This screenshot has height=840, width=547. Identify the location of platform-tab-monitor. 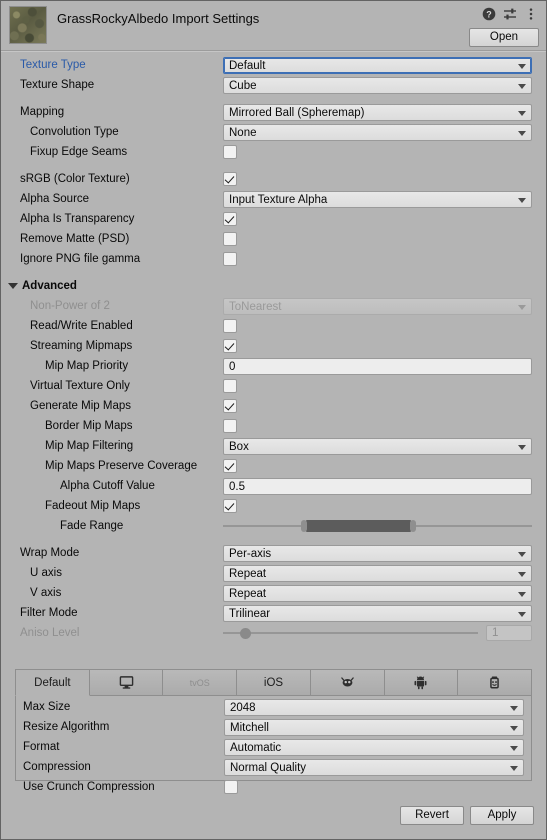
(126, 682).